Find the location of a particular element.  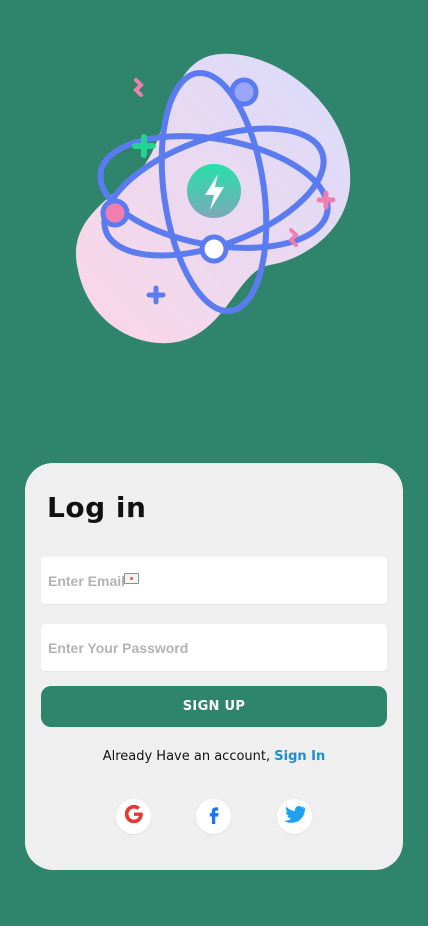

google-button is located at coordinates (133, 816).